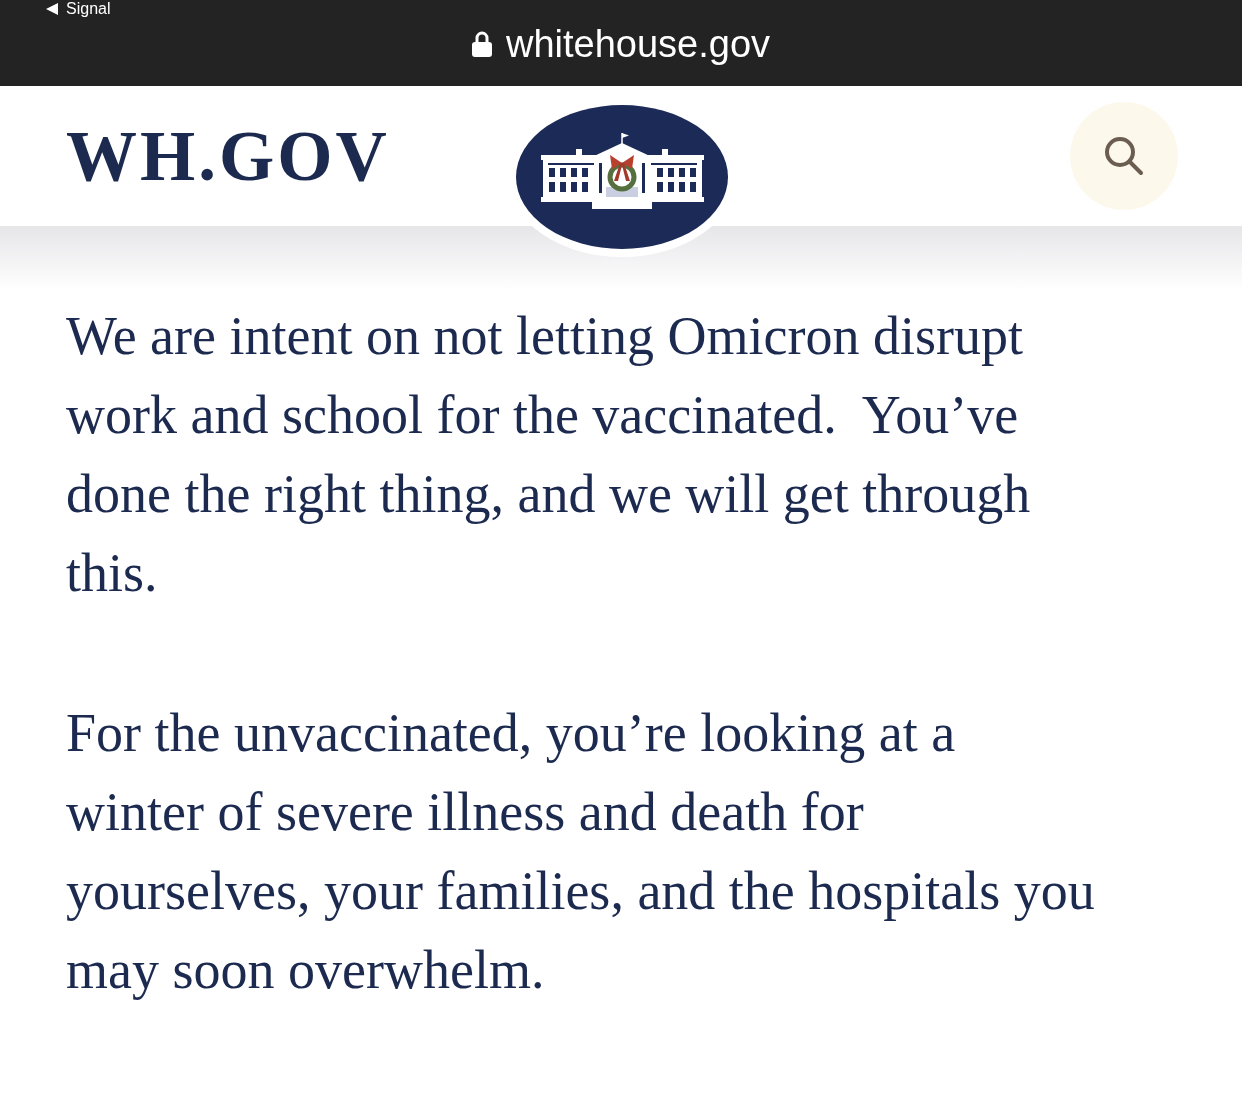  I want to click on site-logo-text: WH.GOV, so click(228, 156).